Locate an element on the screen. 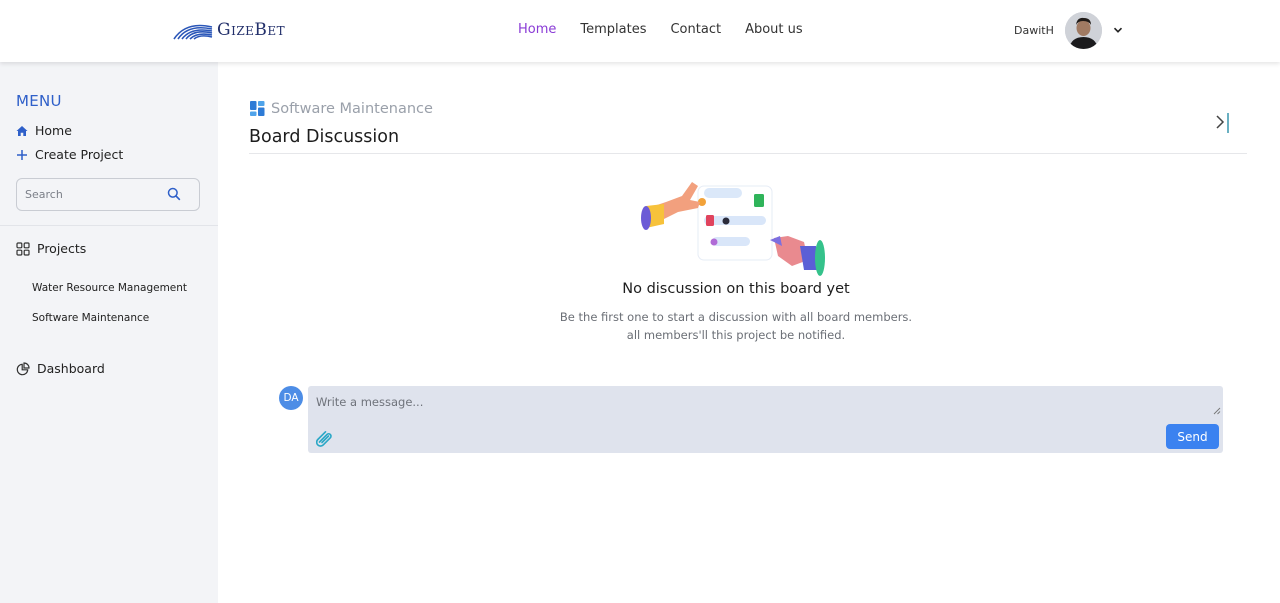  search-input is located at coordinates (95, 194).